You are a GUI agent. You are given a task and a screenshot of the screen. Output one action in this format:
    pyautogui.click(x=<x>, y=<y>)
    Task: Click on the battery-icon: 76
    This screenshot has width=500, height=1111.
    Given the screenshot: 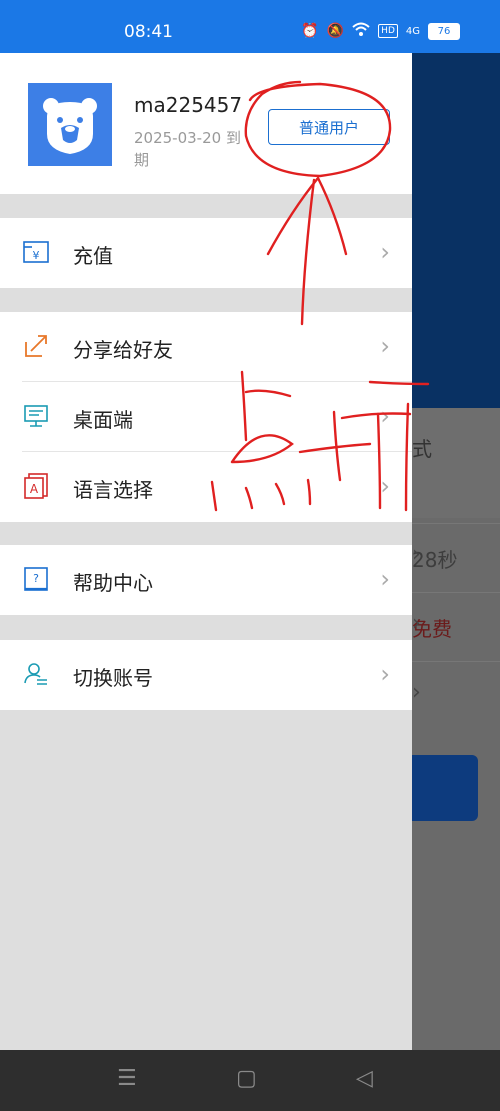 What is the action you would take?
    pyautogui.click(x=444, y=31)
    